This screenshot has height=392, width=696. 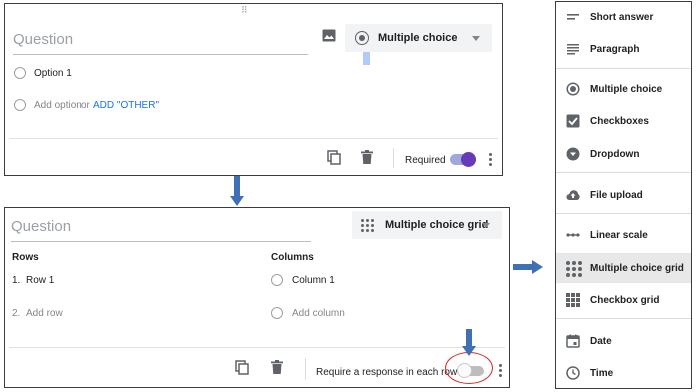 I want to click on linear-scale-icon, so click(x=573, y=235).